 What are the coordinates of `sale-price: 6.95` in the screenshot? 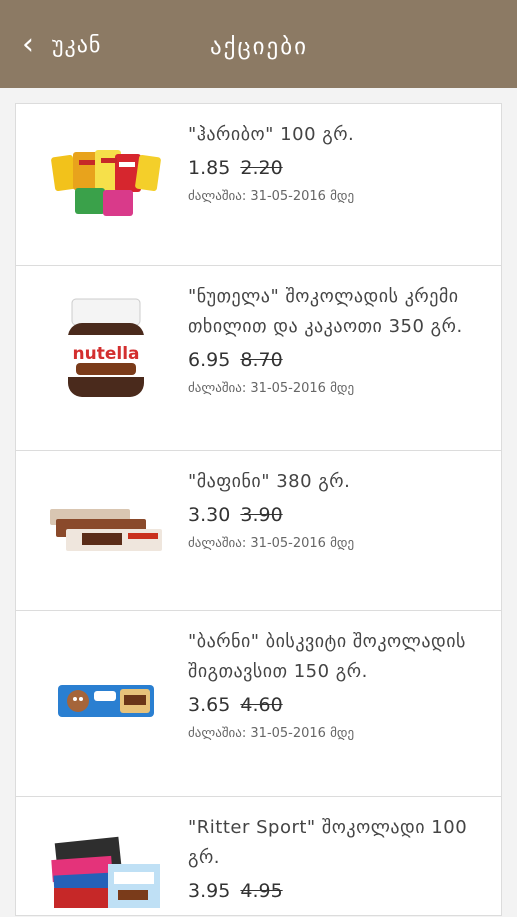 It's located at (209, 360).